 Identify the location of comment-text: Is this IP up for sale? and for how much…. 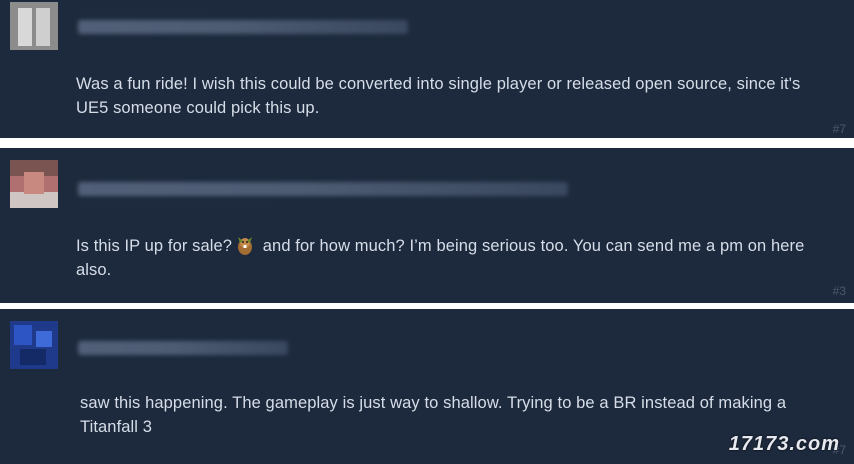
(456, 258).